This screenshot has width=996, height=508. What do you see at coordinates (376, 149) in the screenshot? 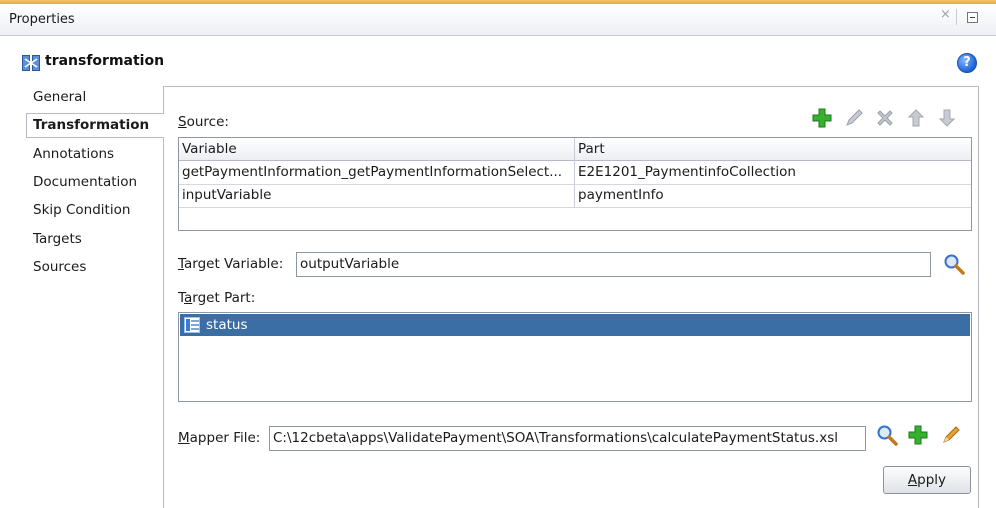
I see `column-header-variable: Variable` at bounding box center [376, 149].